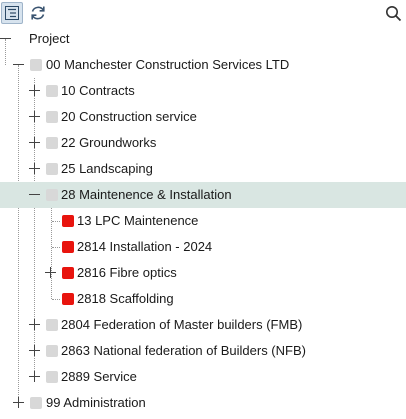 The image size is (406, 419). Describe the element at coordinates (203, 169) in the screenshot. I see `tree-node-25-landscaping: 25 Landscaping` at that location.